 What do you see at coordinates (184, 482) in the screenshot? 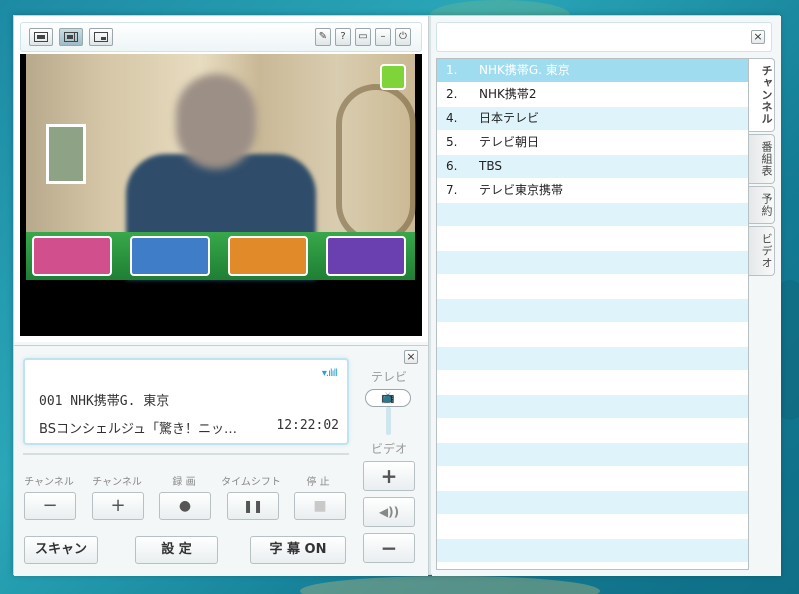
I see `record-label: 録 画` at bounding box center [184, 482].